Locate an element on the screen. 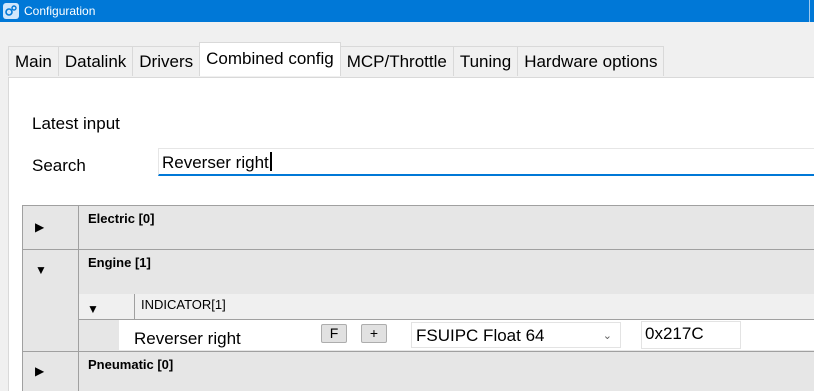  input-type-select: FSUIPC Float 64 ⌄ is located at coordinates (516, 335).